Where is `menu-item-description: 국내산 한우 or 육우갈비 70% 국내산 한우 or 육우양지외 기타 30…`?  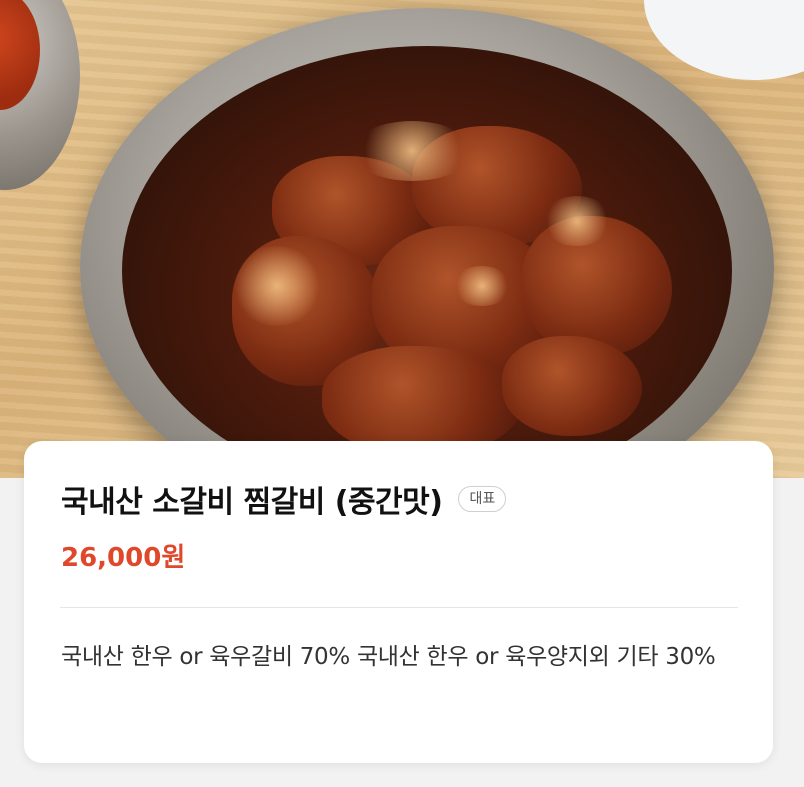
menu-item-description: 국내산 한우 or 육우갈비 70% 국내산 한우 or 육우양지외 기타 30… is located at coordinates (388, 657).